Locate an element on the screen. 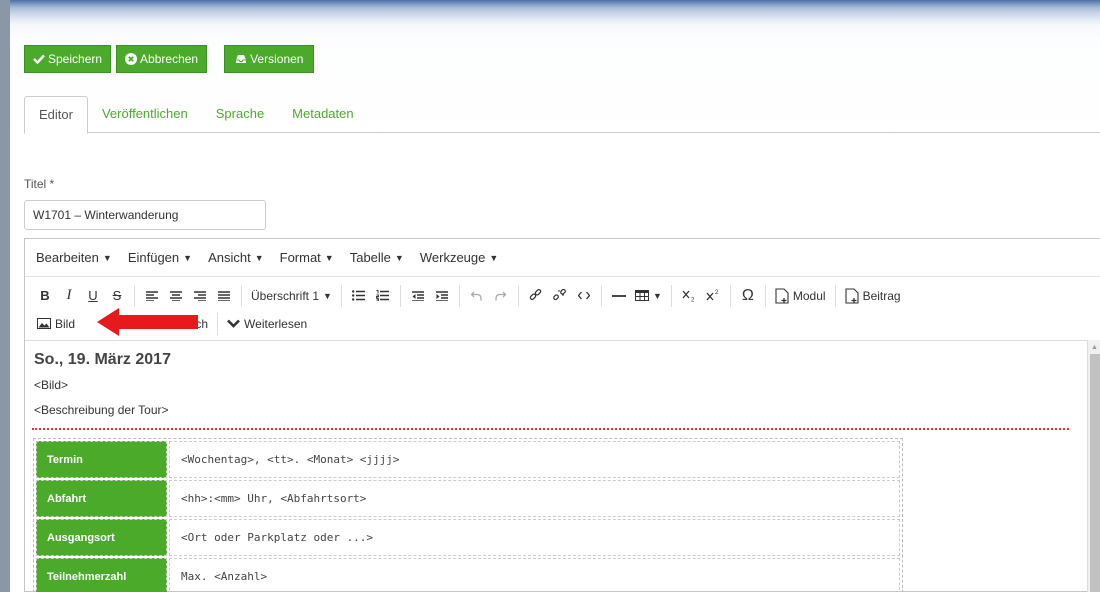 The width and height of the screenshot is (1100, 592). image-button: Bild is located at coordinates (56, 324).